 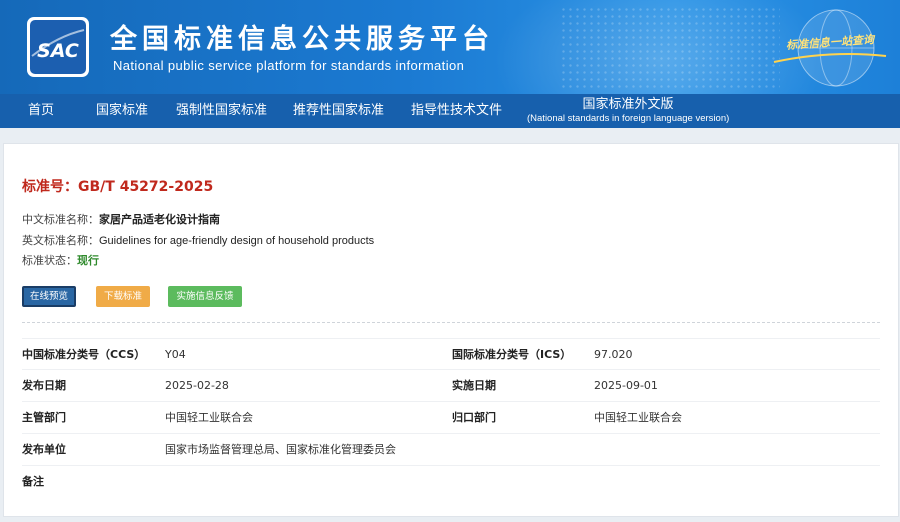 What do you see at coordinates (613, 354) in the screenshot?
I see `ics-value: 97.020` at bounding box center [613, 354].